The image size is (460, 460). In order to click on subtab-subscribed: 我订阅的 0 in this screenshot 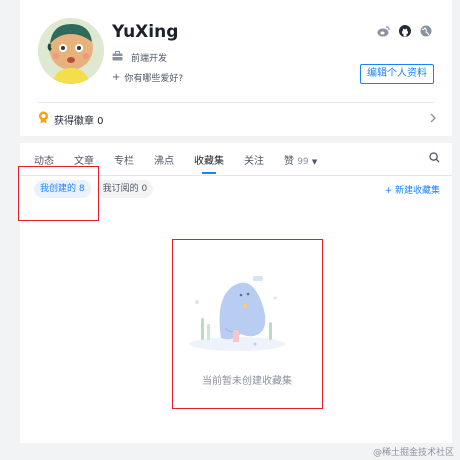, I will do `click(125, 189)`.